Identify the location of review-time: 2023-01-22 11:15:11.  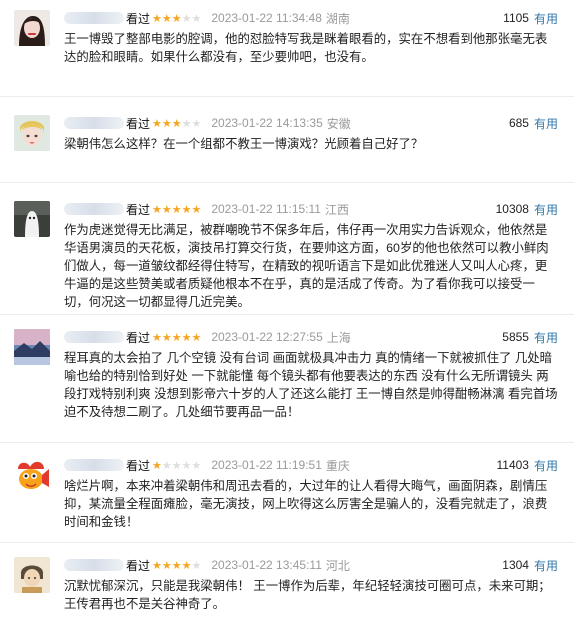
(266, 209).